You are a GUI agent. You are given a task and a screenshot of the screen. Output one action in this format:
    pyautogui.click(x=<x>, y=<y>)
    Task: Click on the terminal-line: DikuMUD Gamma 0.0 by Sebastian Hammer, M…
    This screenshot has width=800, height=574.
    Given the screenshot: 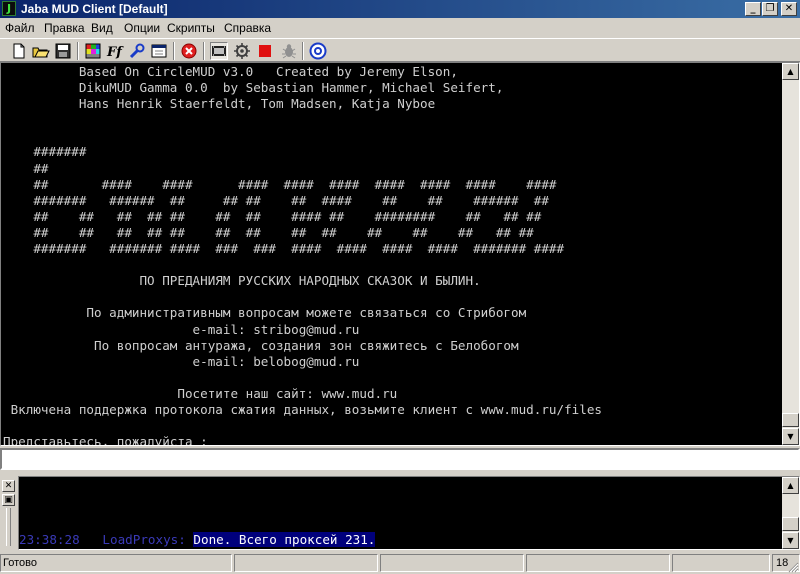 What is the action you would take?
    pyautogui.click(x=253, y=88)
    